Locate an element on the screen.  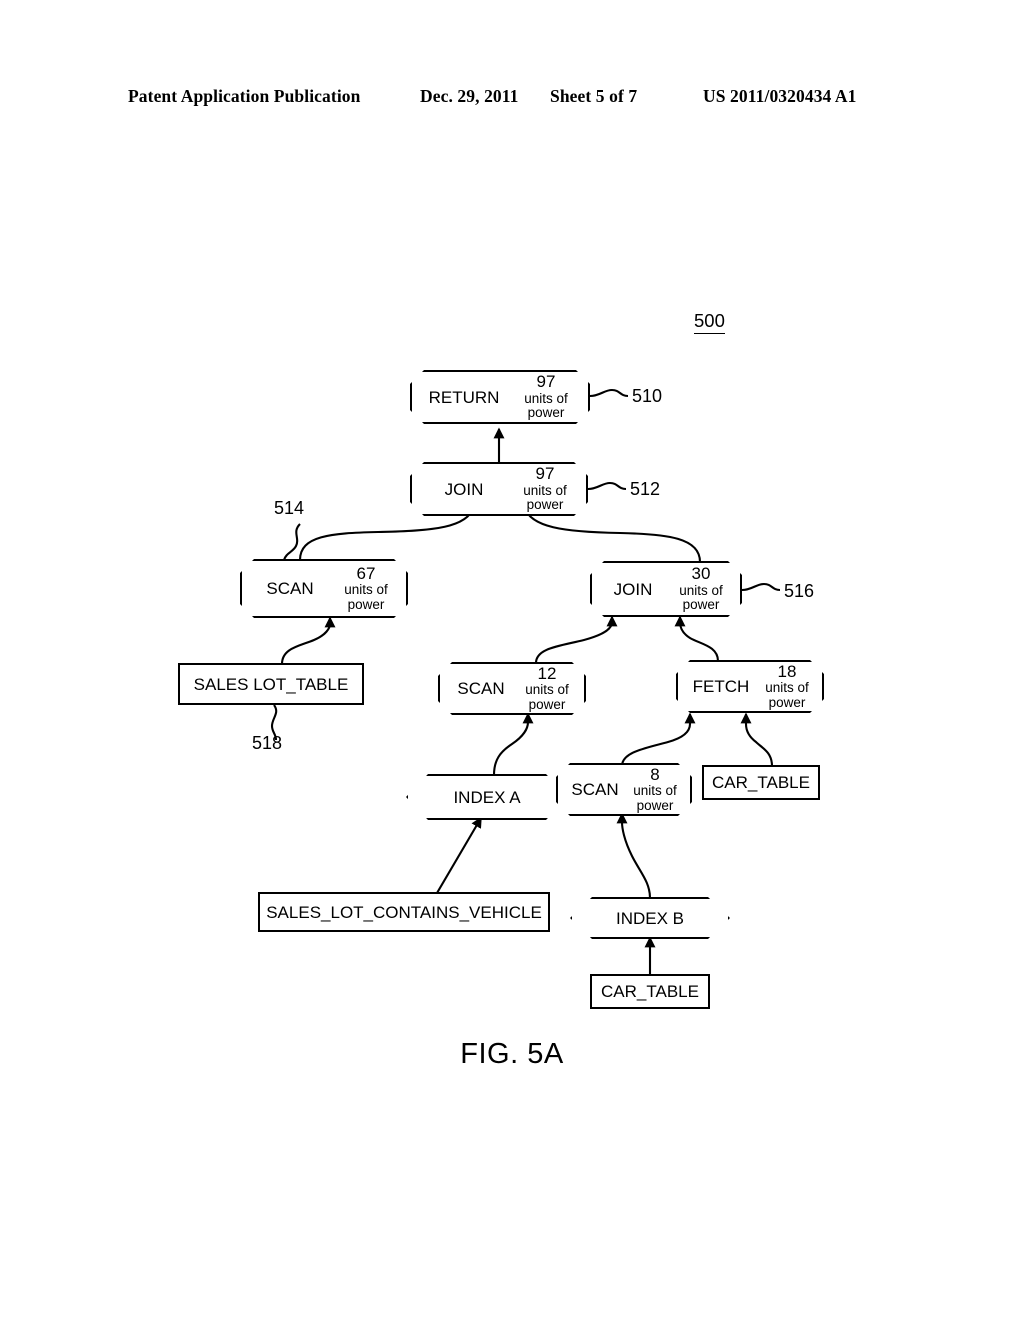
ref-numeral-516: 516 is located at coordinates (799, 591).